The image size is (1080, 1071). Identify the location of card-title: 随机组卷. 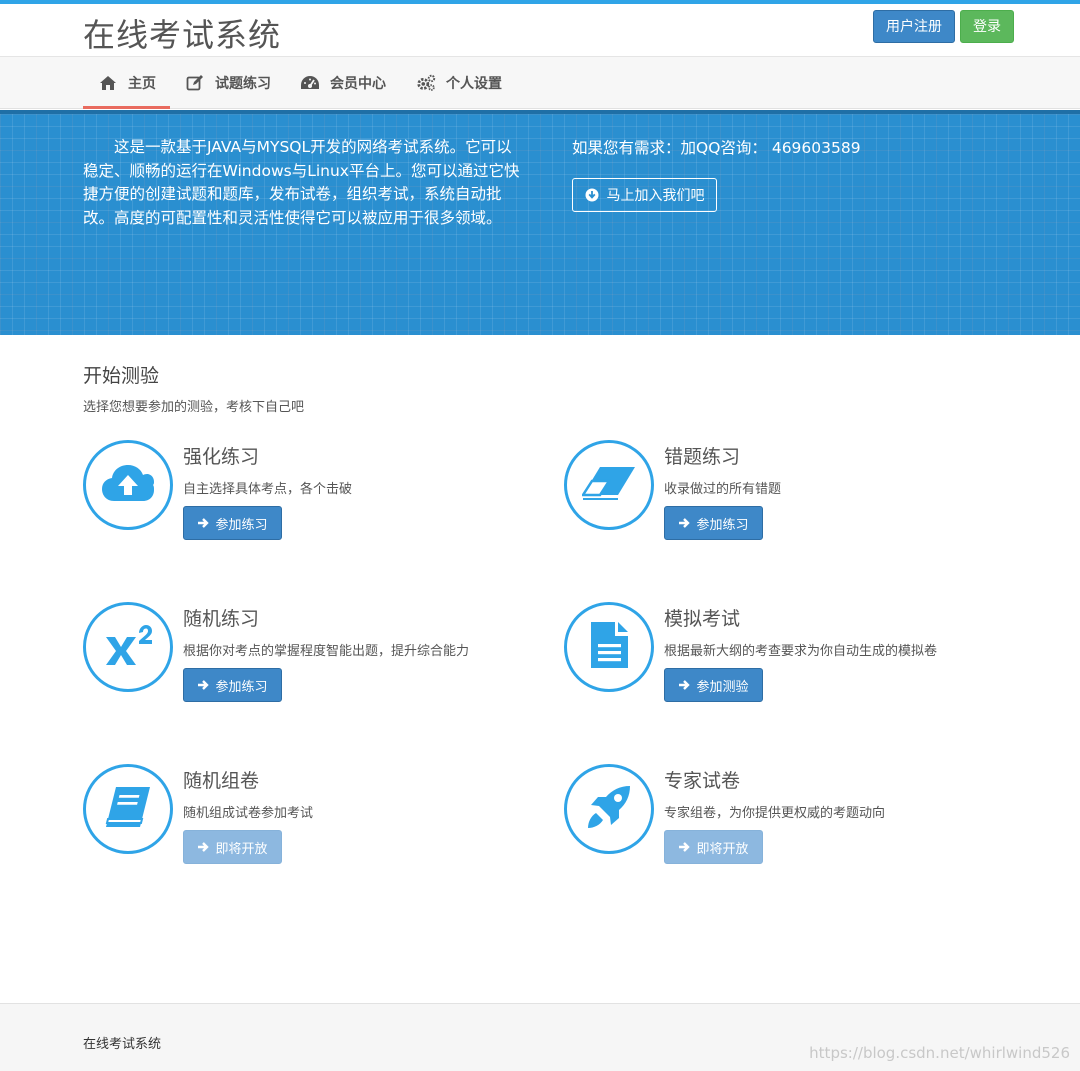
(221, 781).